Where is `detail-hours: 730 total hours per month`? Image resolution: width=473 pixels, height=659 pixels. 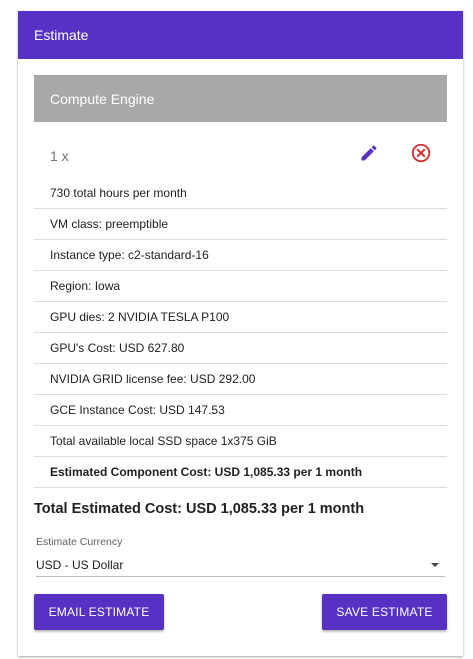
detail-hours: 730 total hours per month is located at coordinates (240, 193).